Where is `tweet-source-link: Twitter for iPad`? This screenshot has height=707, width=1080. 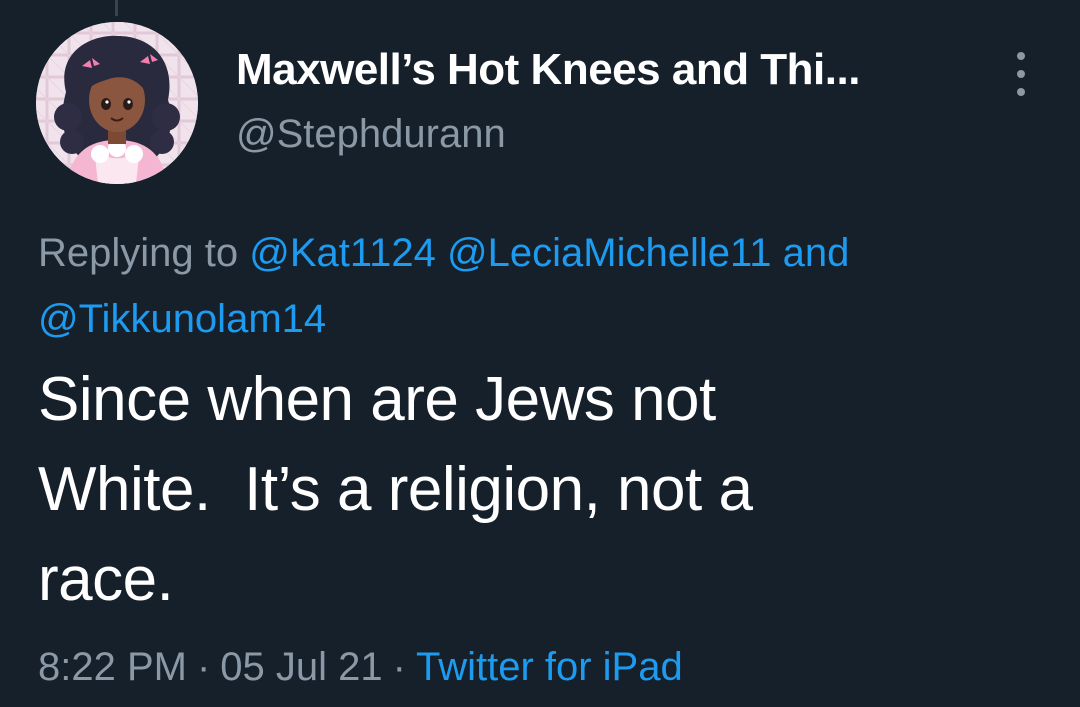 tweet-source-link: Twitter for iPad is located at coordinates (549, 667).